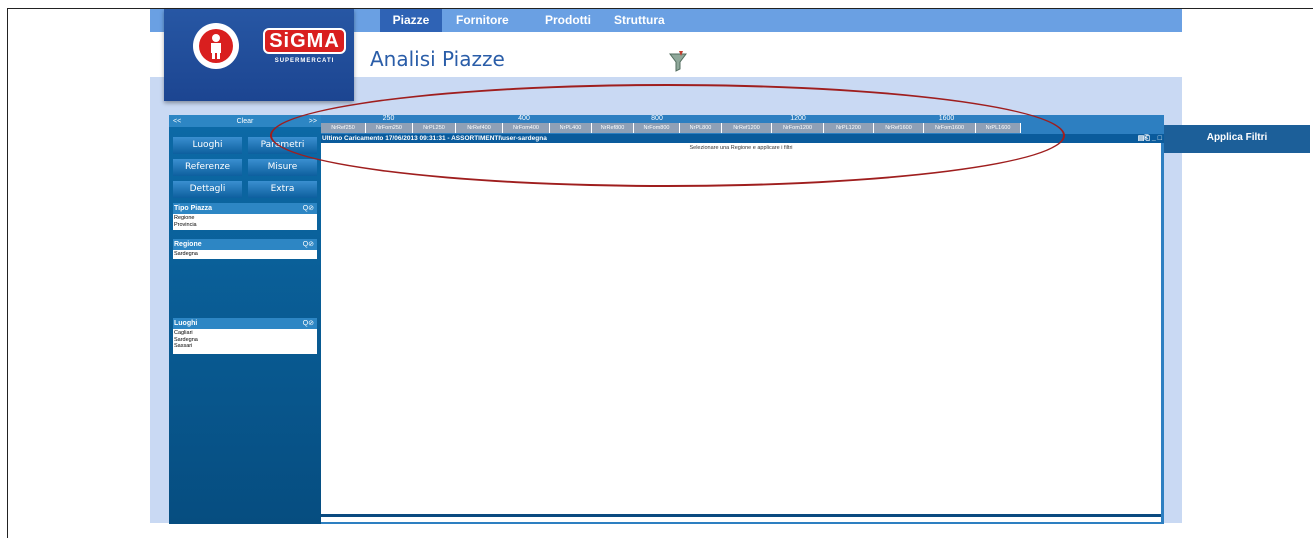 Image resolution: width=1313 pixels, height=538 pixels. I want to click on column-header: NrPL1200, so click(849, 128).